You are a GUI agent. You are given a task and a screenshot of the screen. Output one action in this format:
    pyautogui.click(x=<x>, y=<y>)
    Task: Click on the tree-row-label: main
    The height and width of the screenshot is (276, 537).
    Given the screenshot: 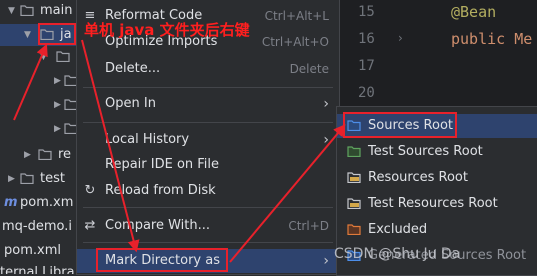 What is the action you would take?
    pyautogui.click(x=56, y=10)
    